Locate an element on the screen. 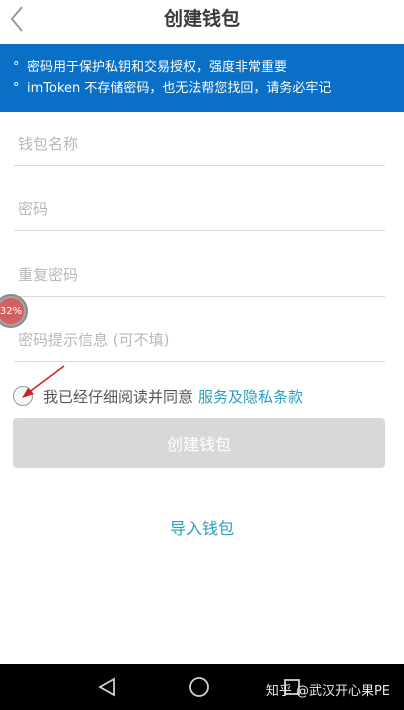  notice-line-2: ° imToken 不存储密码，也无法帮您找回，请务必牢记 is located at coordinates (208, 88).